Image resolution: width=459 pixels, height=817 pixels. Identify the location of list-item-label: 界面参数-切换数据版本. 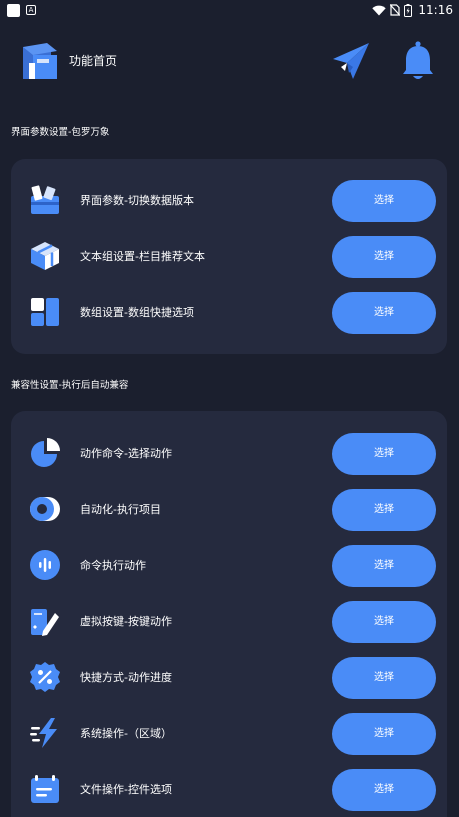
(137, 200).